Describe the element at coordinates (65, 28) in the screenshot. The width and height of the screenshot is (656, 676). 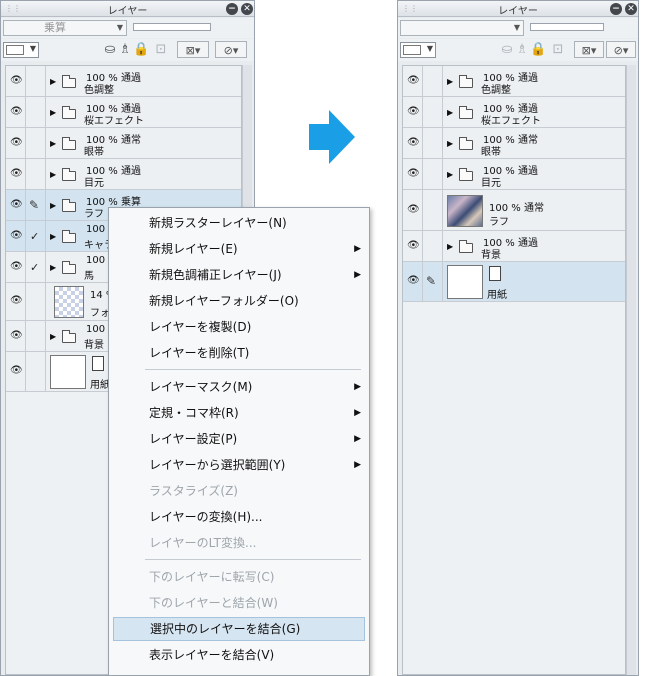
I see `blend-mode-select: 乗算 ▼` at that location.